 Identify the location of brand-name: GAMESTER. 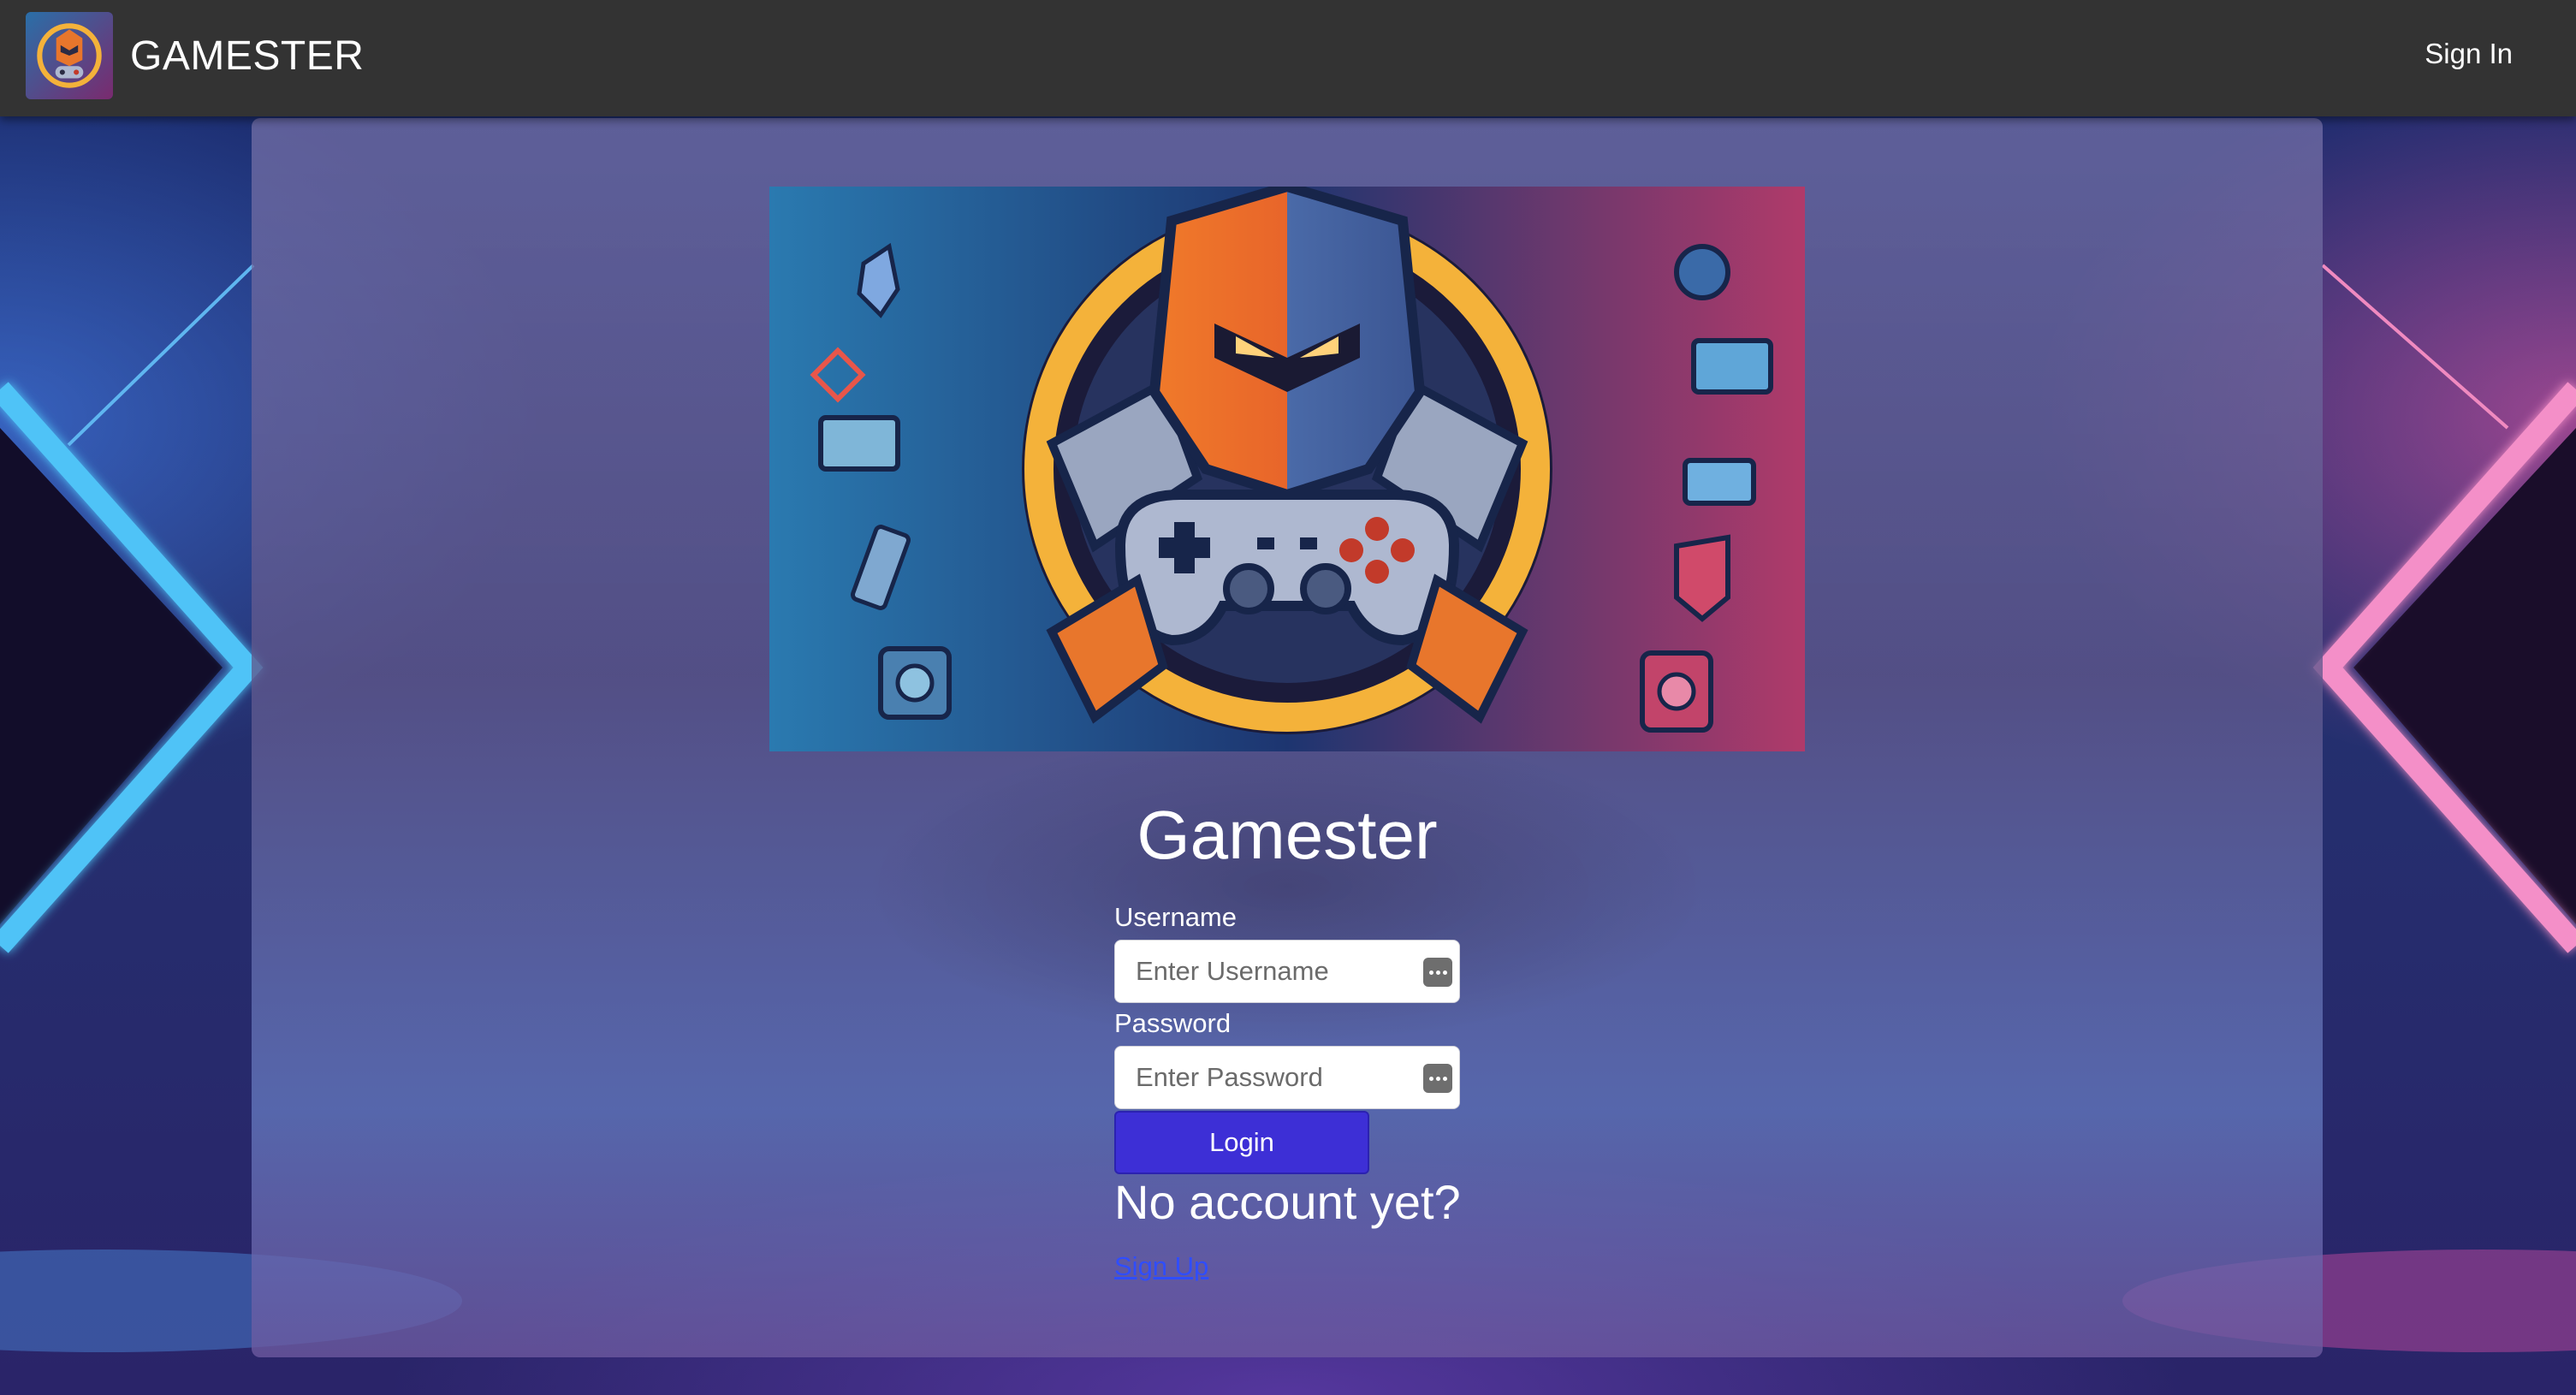
(247, 56).